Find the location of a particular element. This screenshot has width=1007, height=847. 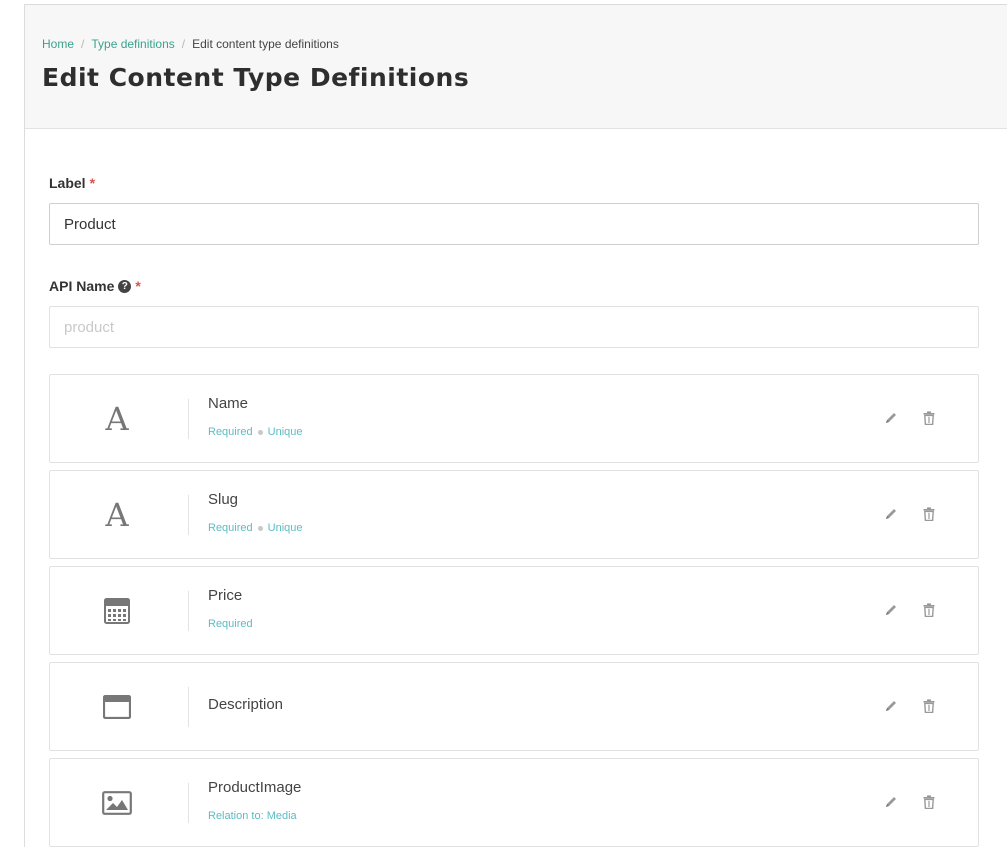

breadcrumb-type-definitions-link: Type definitions is located at coordinates (132, 44).